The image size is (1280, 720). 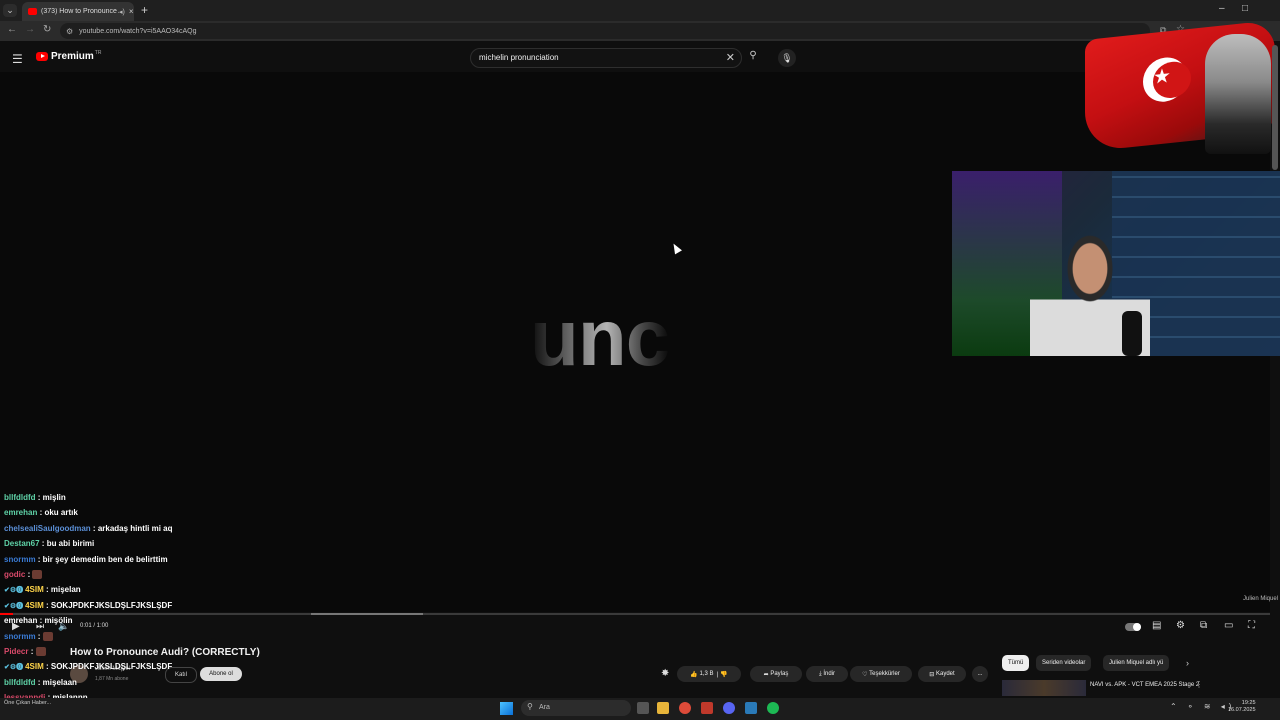 I want to click on youtube-premium-logo: Premium TR, so click(x=68, y=56).